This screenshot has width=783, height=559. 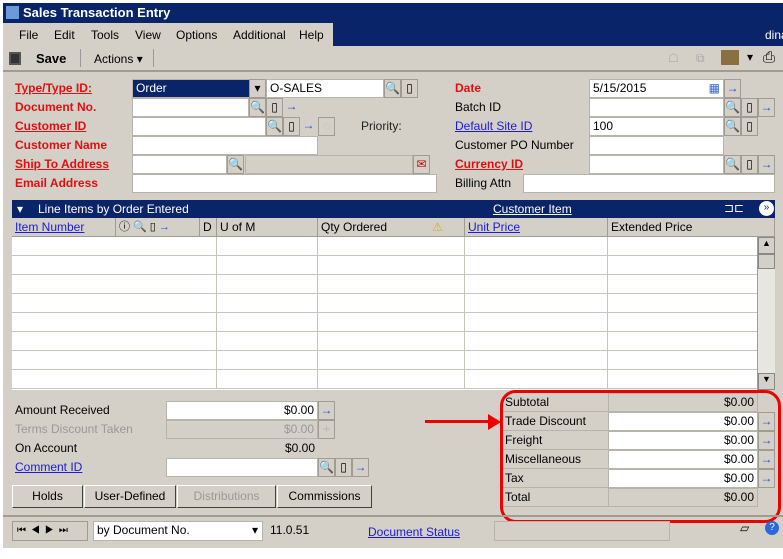 What do you see at coordinates (421, 164) in the screenshot?
I see `address-edit-icon: ✉` at bounding box center [421, 164].